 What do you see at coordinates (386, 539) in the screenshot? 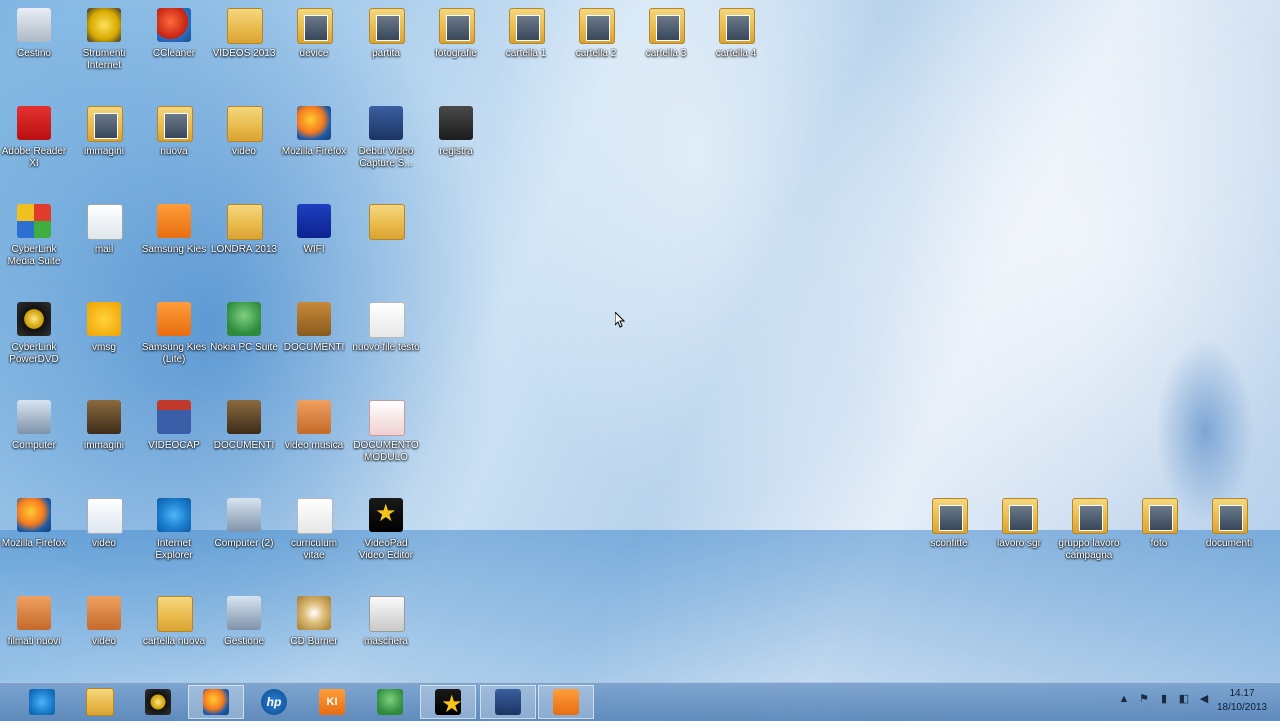
I see `desktop-icon-videopad: VideoPad Video Editor` at bounding box center [386, 539].